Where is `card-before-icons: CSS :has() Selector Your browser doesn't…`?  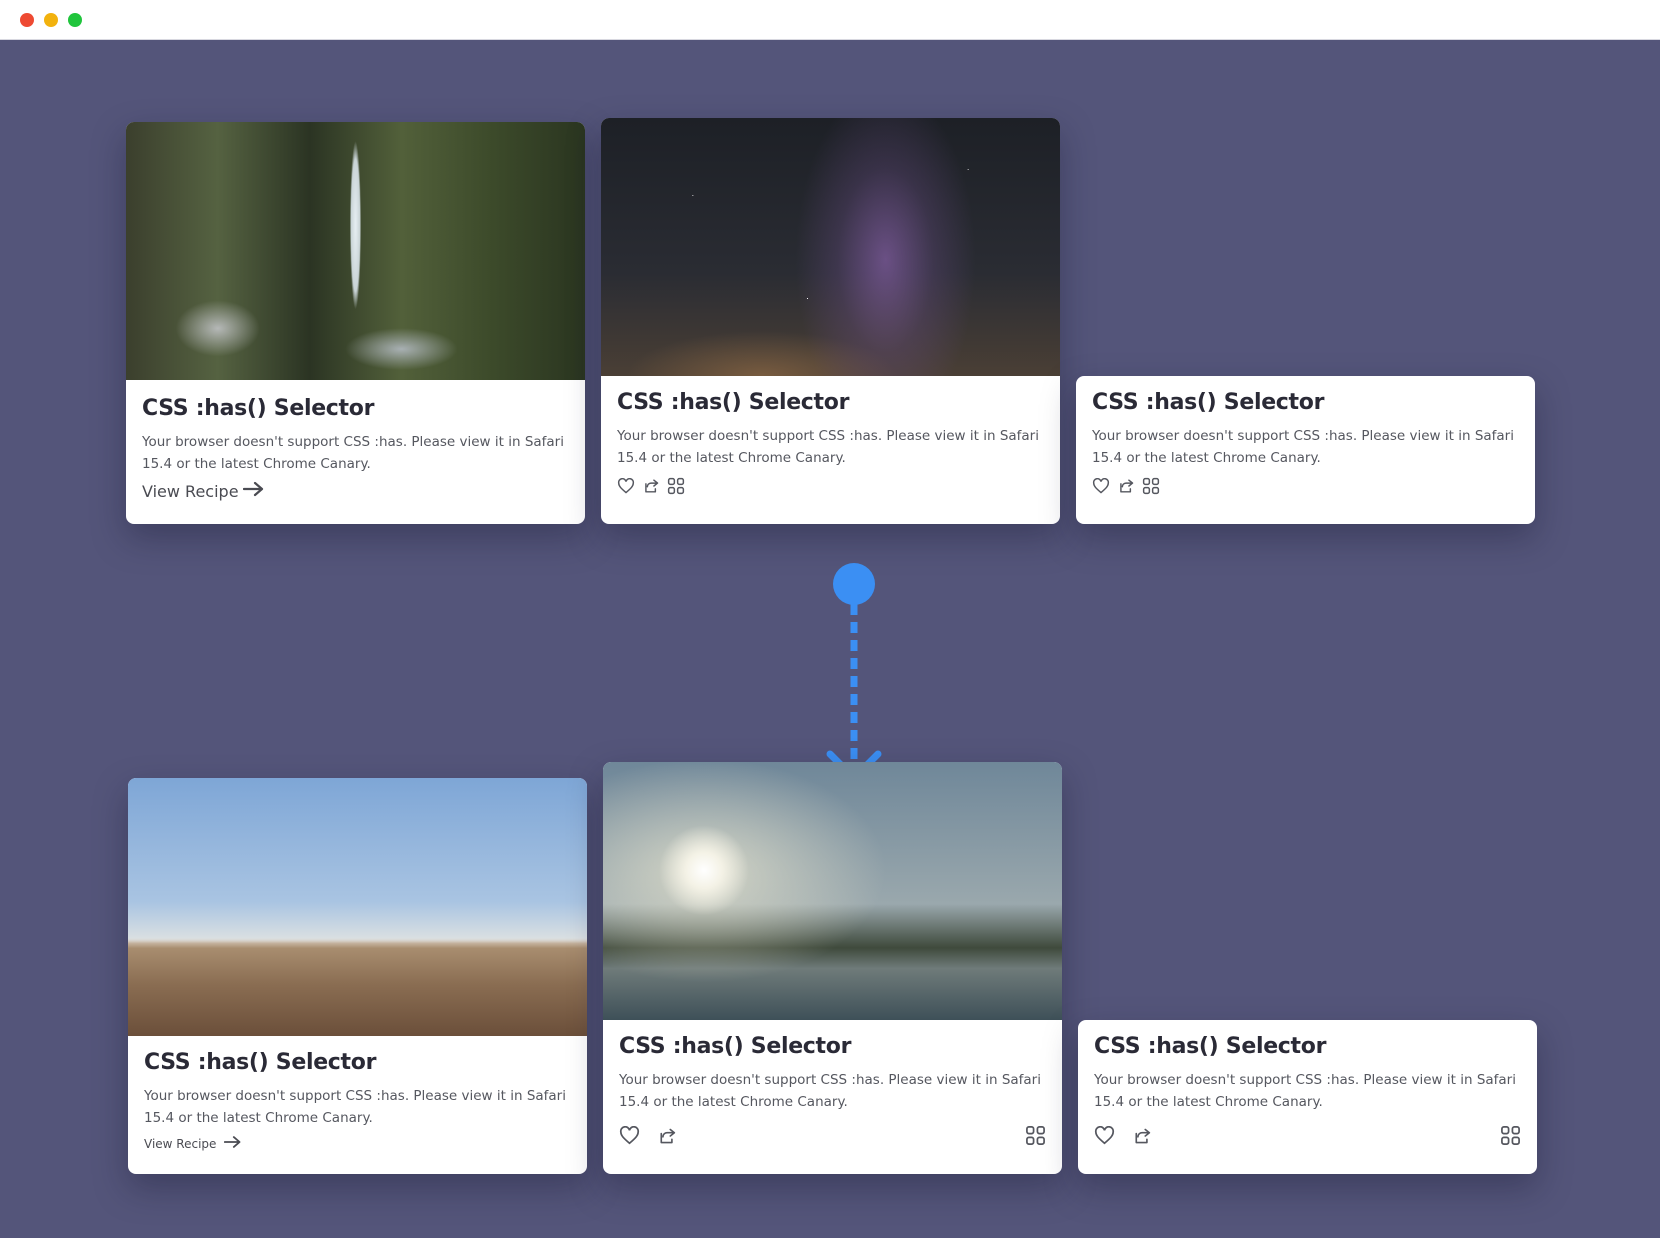 card-before-icons: CSS :has() Selector Your browser doesn't… is located at coordinates (830, 321).